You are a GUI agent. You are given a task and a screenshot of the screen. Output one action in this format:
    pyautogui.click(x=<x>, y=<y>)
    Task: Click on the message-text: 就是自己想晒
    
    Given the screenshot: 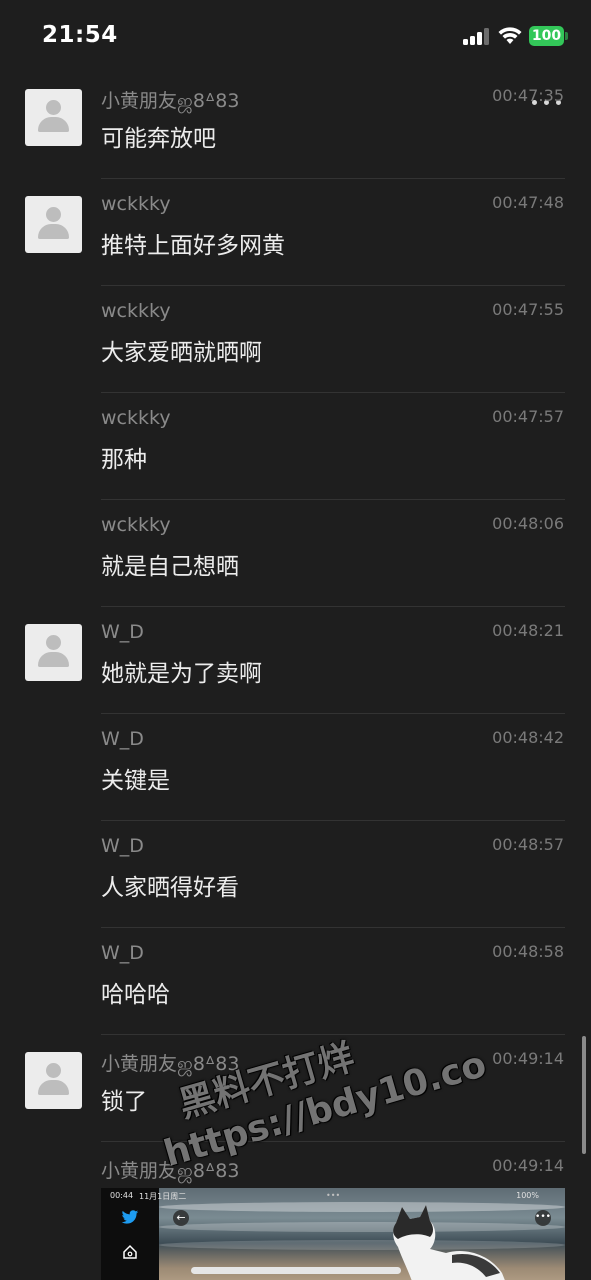 What is the action you would take?
    pyautogui.click(x=170, y=567)
    